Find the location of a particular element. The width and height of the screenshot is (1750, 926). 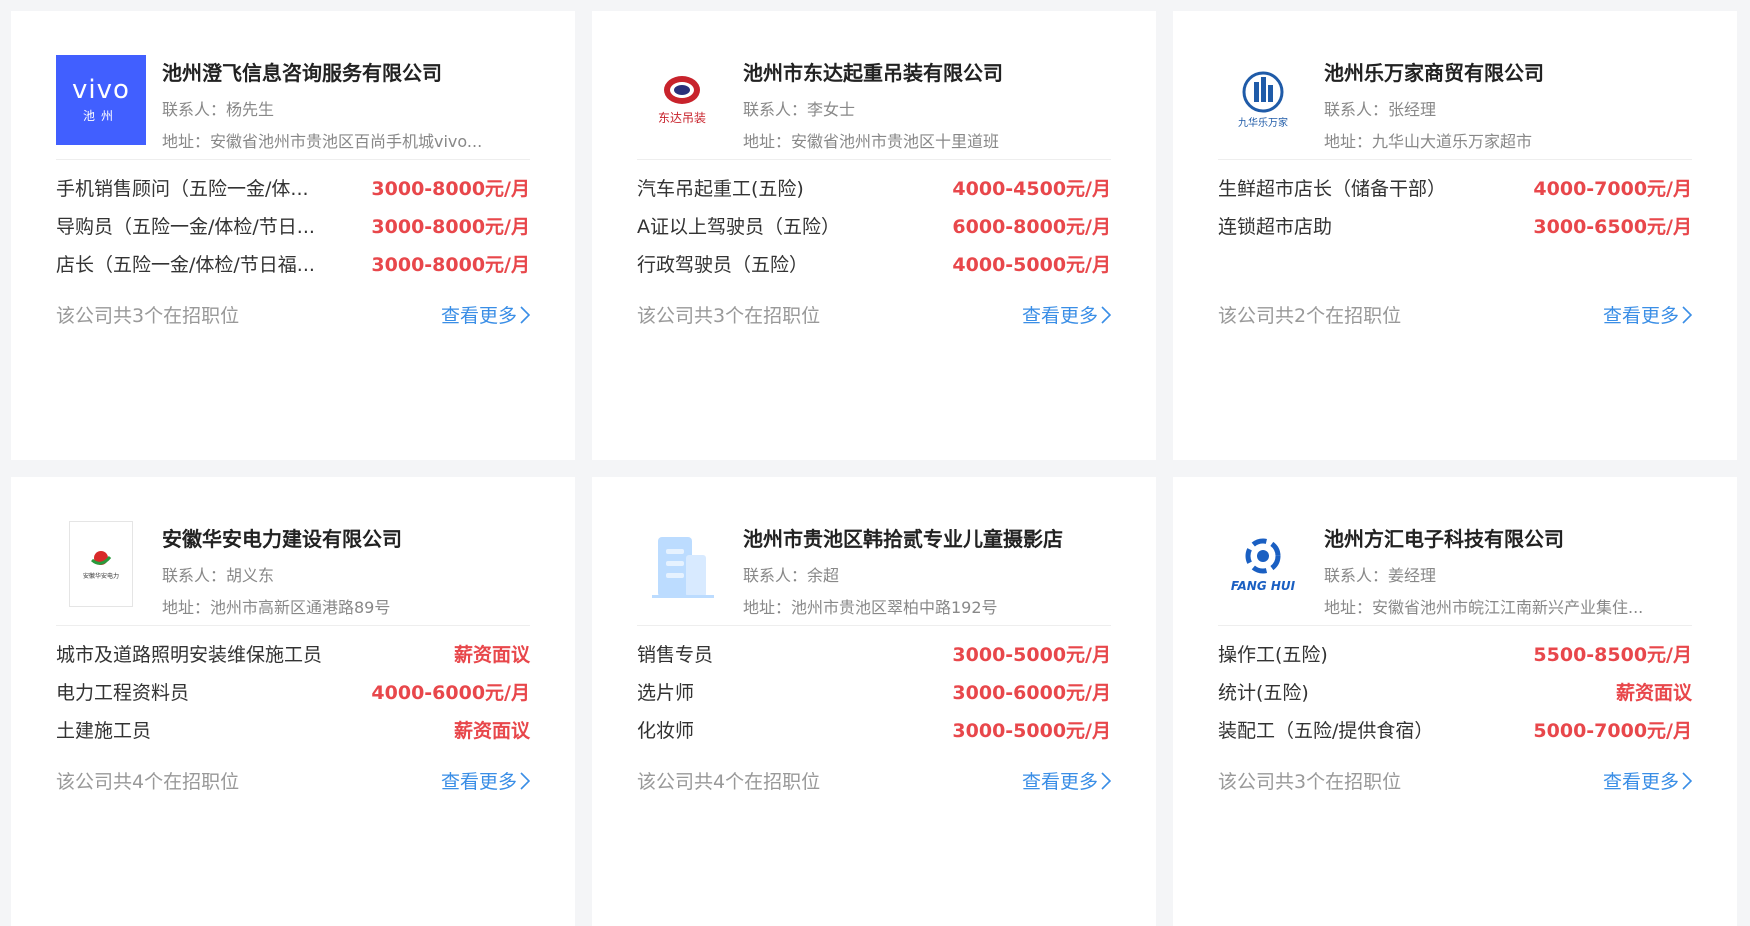

job-salary: 4000-7000元/月 is located at coordinates (1612, 188).